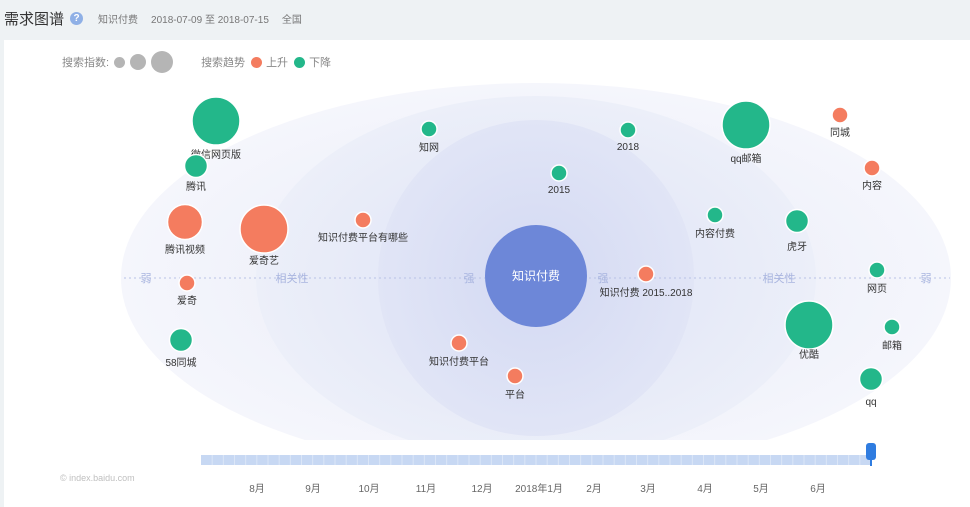  I want to click on keyword-node-label: 2018, so click(628, 147).